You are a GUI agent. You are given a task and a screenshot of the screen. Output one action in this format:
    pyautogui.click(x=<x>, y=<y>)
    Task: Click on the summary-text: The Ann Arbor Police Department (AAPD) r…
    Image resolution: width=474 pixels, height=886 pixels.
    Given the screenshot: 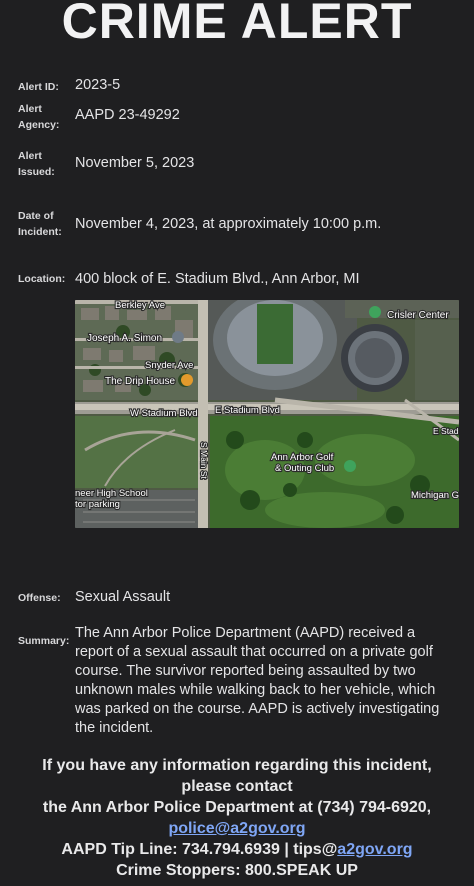 What is the action you would take?
    pyautogui.click(x=265, y=681)
    